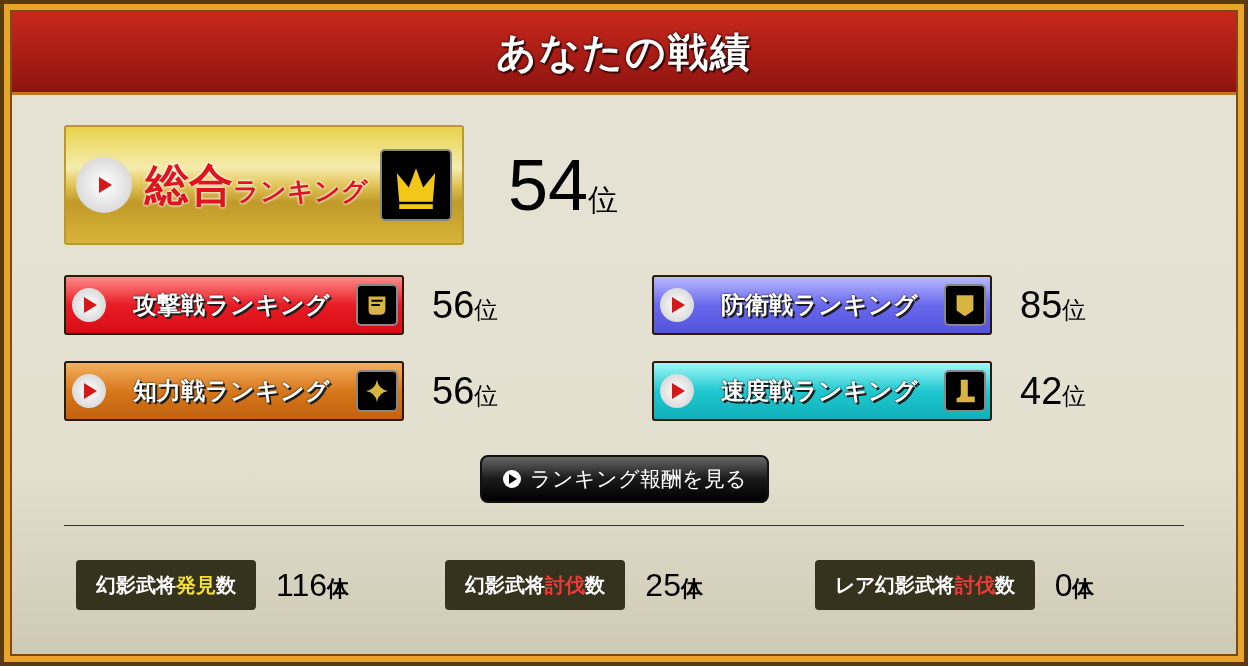 The image size is (1248, 666). Describe the element at coordinates (234, 305) in the screenshot. I see `ranking-button: 攻撃戦ランキング` at that location.